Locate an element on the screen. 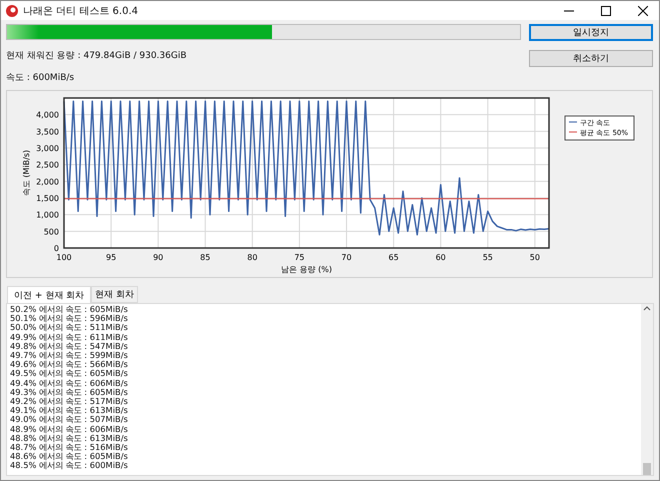  status-text: 현재 채워진 용량 : 479.84GiB / 930.36GiB is located at coordinates (97, 56).